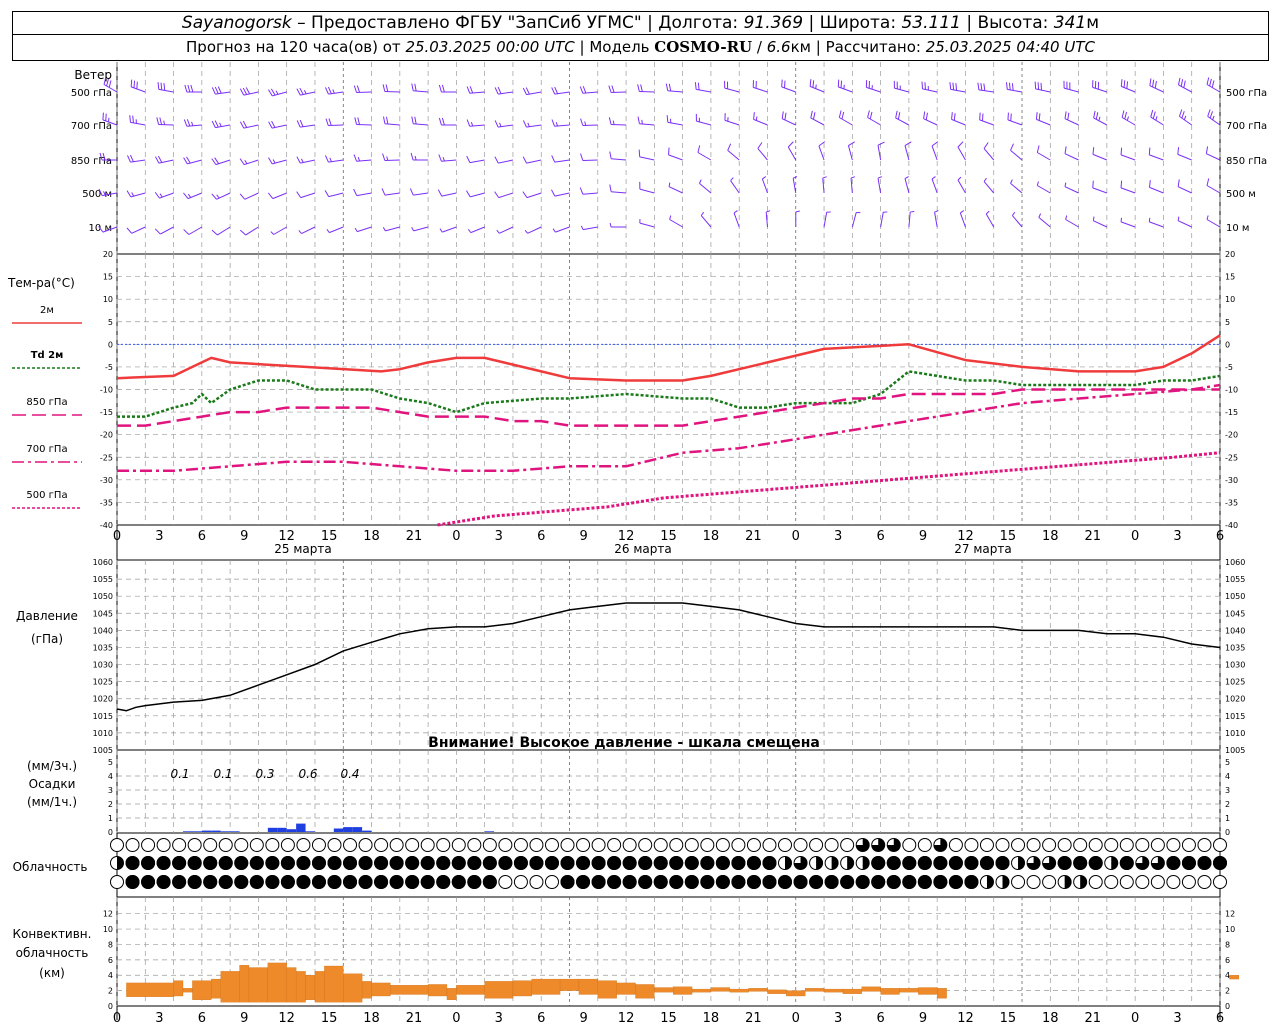 The width and height of the screenshot is (1280, 1024). What do you see at coordinates (47, 310) in the screenshot?
I see `temp-legend-label: 2м` at bounding box center [47, 310].